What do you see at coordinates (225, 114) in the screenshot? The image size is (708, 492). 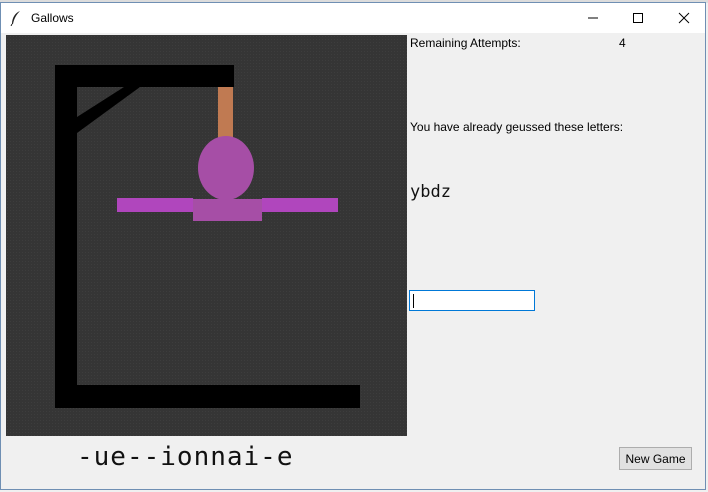 I see `rope` at bounding box center [225, 114].